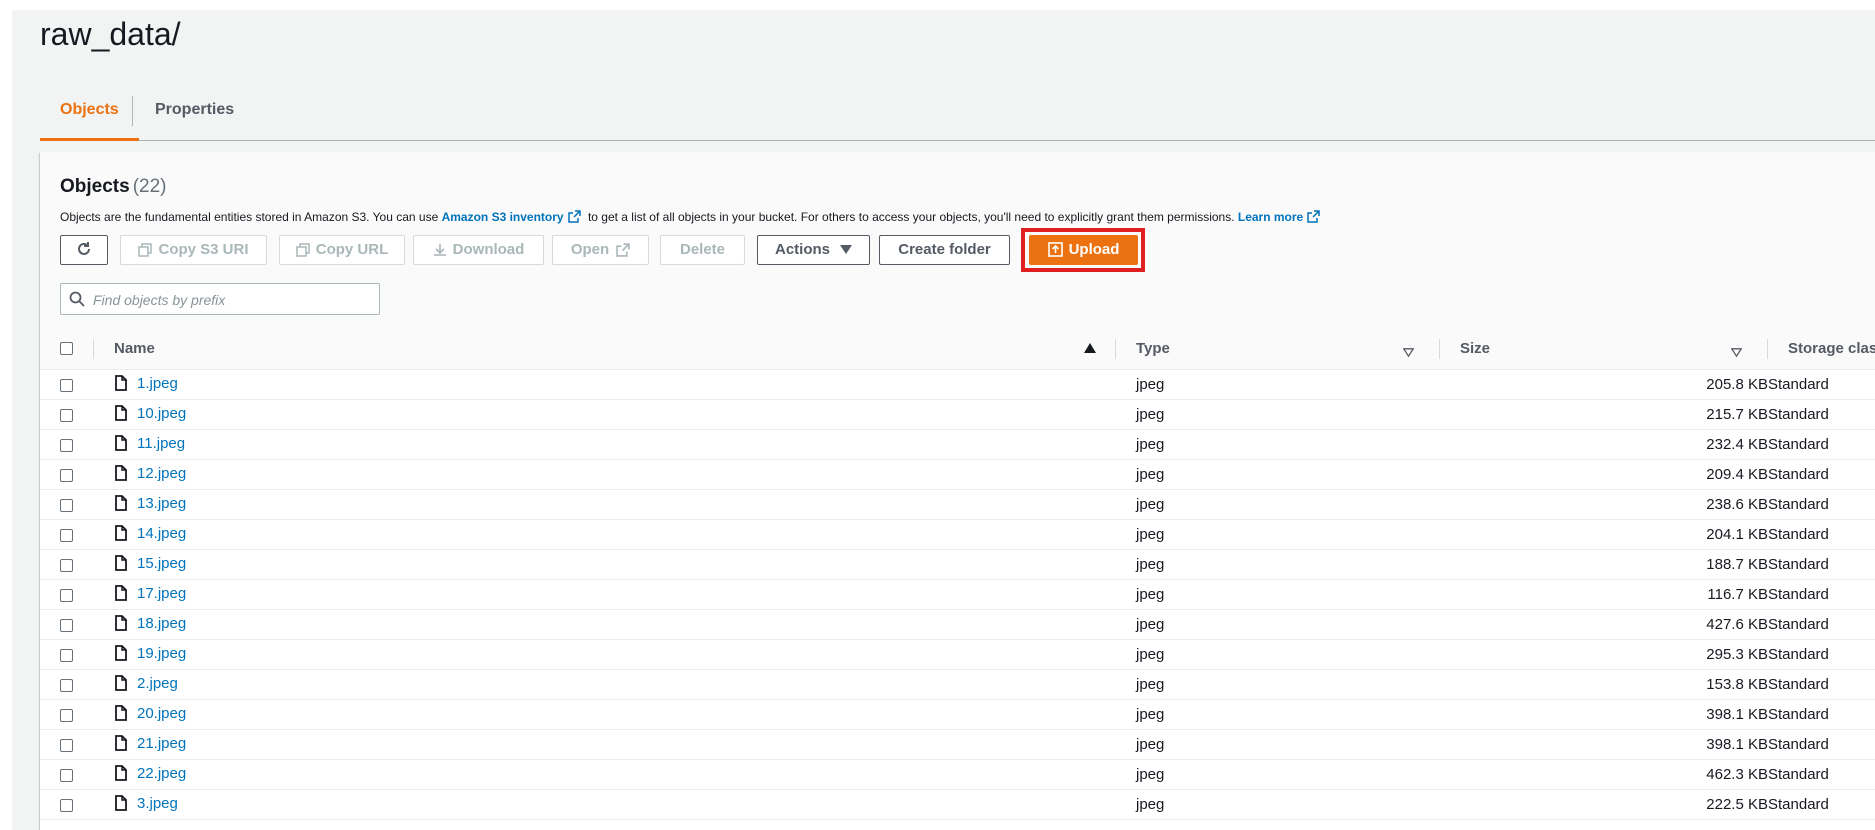 The width and height of the screenshot is (1875, 830). Describe the element at coordinates (233, 300) in the screenshot. I see `search-input` at that location.